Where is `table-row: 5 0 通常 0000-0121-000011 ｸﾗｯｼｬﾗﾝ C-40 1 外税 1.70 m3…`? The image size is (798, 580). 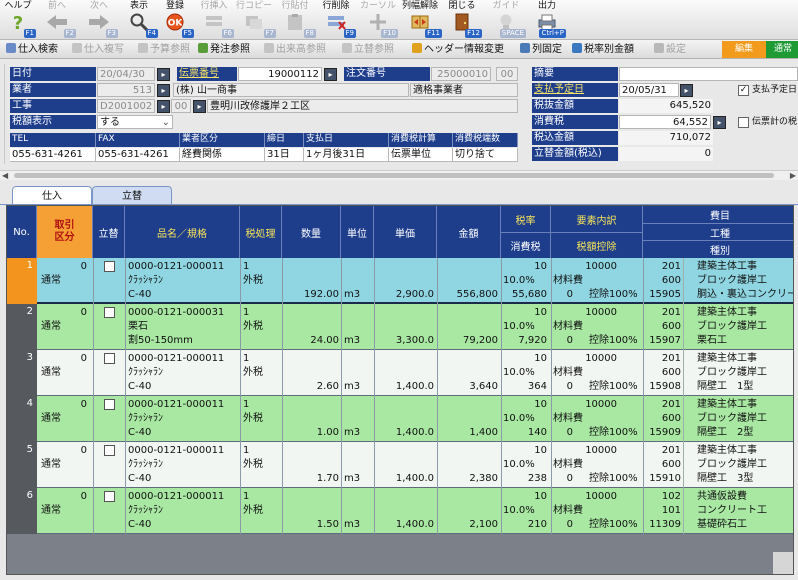
table-row: 5 0 通常 0000-0121-000011 ｸﾗｯｼｬﾗﾝ C-40 1 外税 1.70 m3… is located at coordinates (400, 465).